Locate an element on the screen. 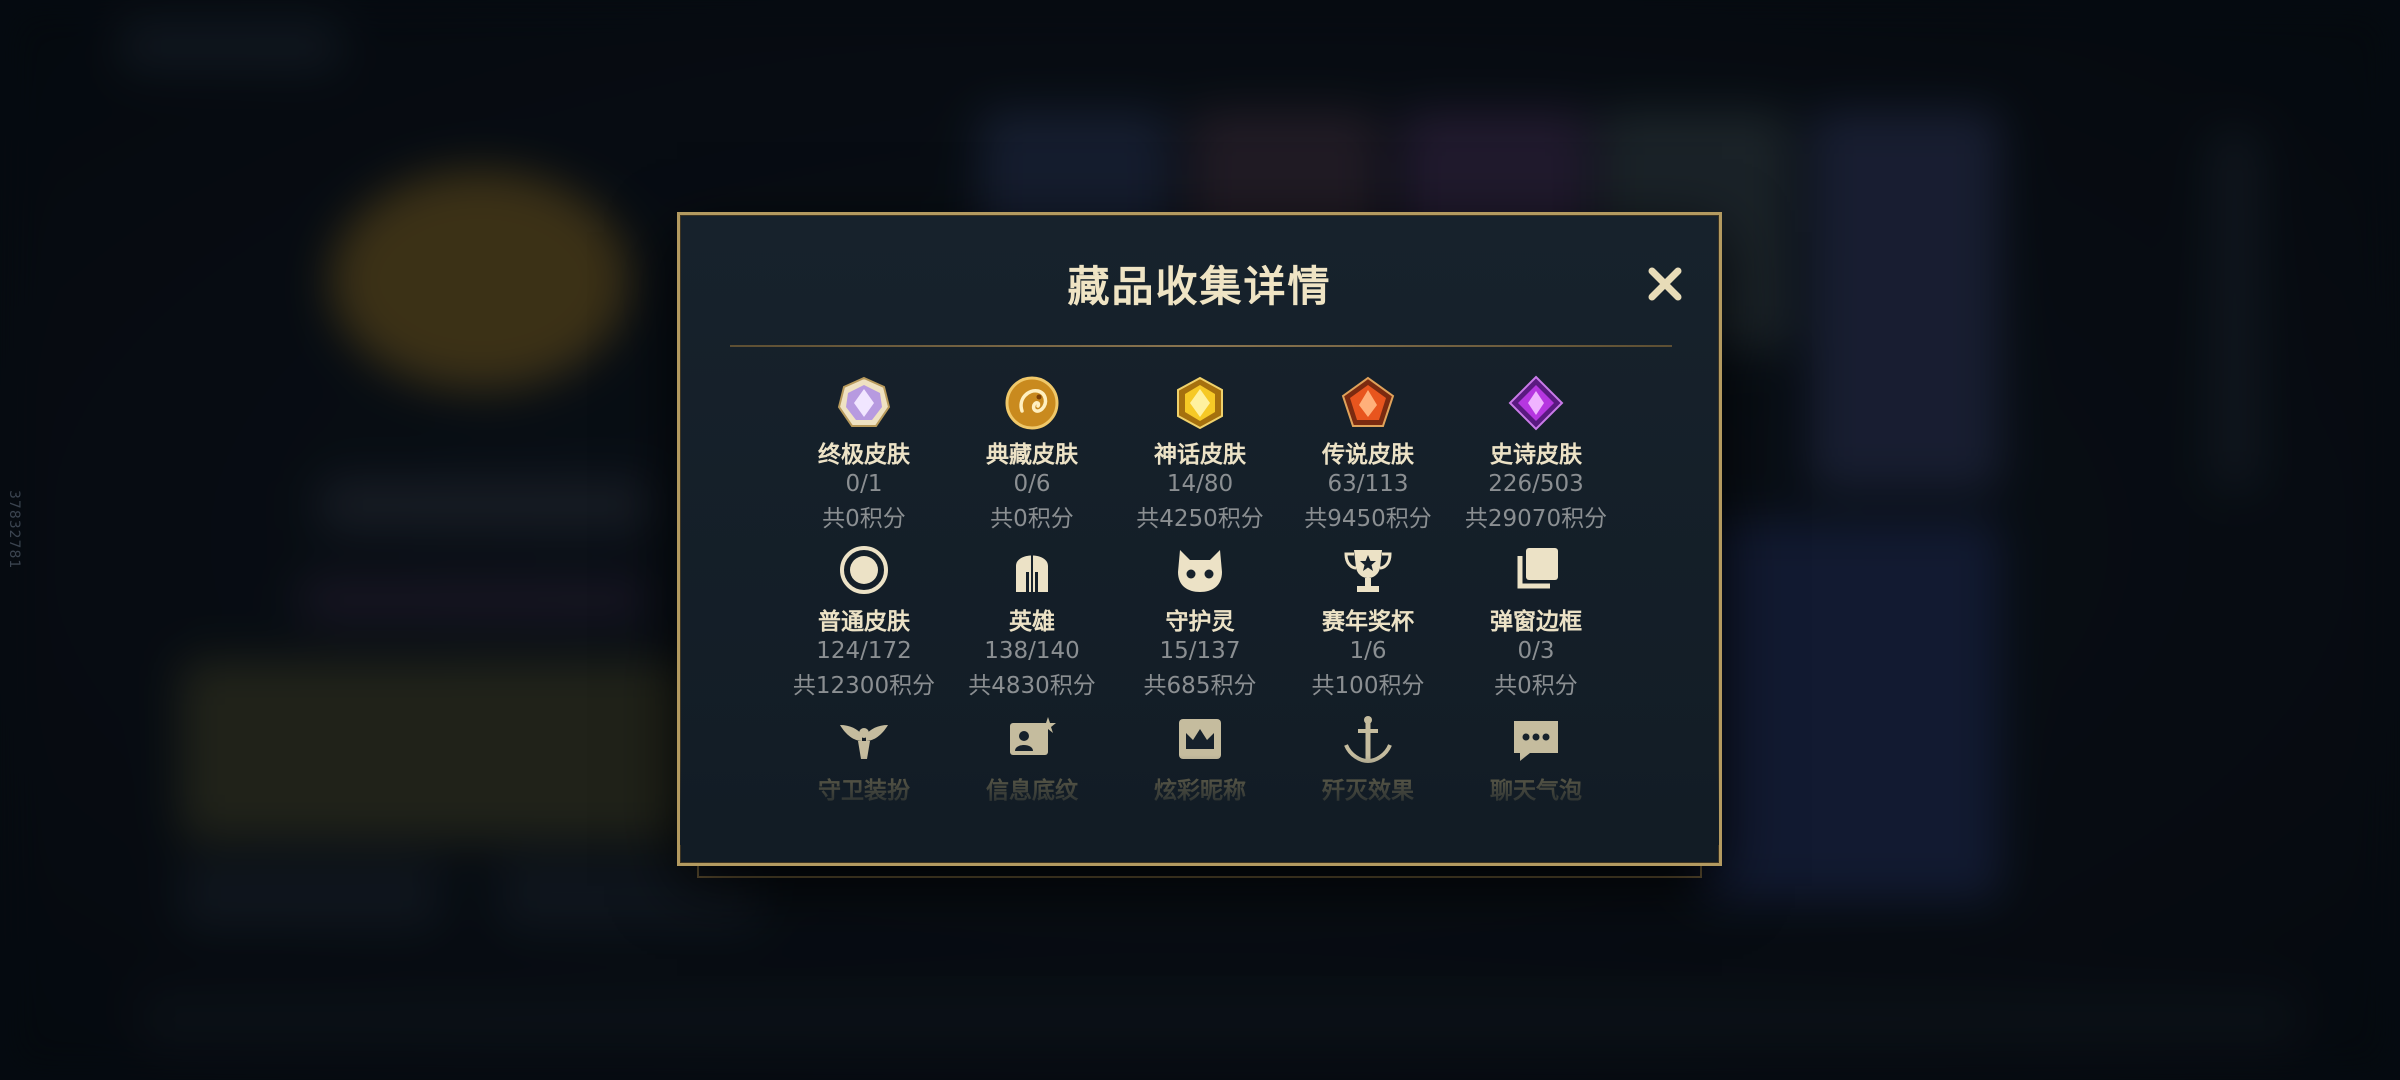  category-collector-skin: 典藏皮肤 0/6 共0积分 is located at coordinates (1032, 454).